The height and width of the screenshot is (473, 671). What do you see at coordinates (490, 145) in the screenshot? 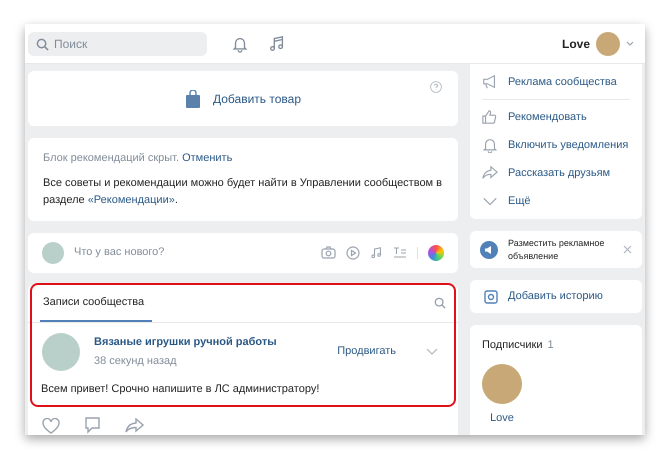
I see `bell-icon` at bounding box center [490, 145].